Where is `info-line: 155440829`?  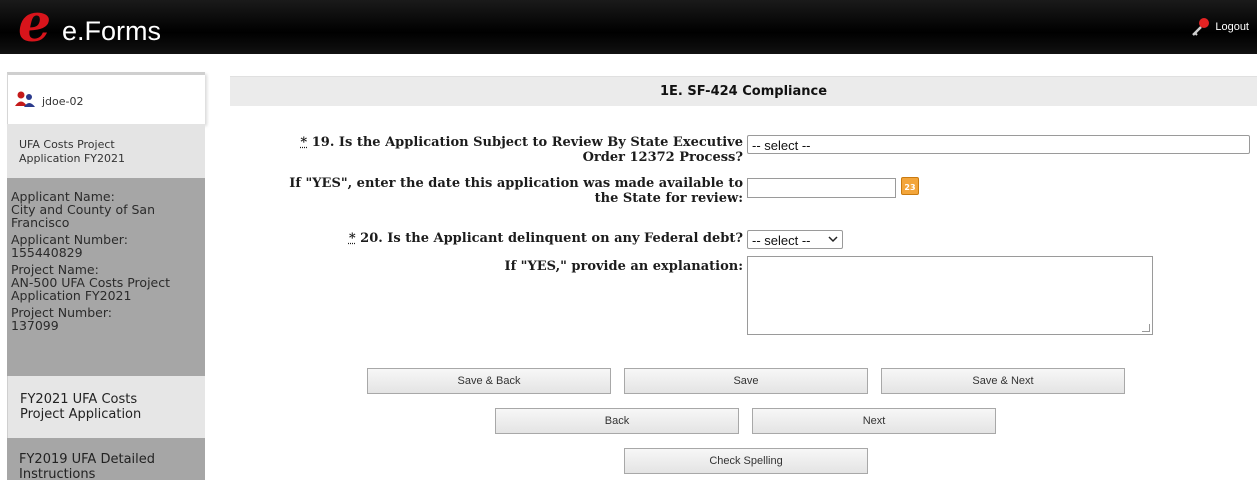 info-line: 155440829 is located at coordinates (106, 252).